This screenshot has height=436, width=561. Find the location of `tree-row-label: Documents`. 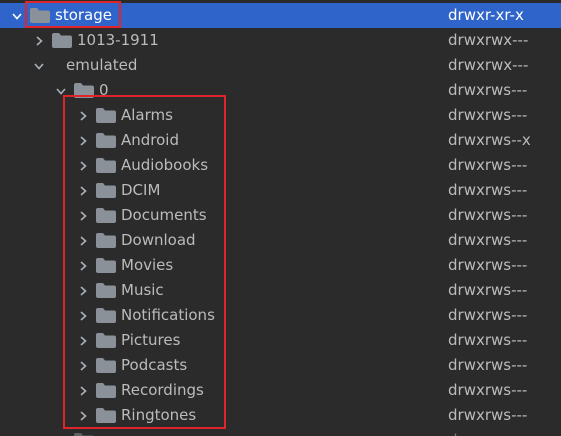

tree-row-label: Documents is located at coordinates (164, 215).